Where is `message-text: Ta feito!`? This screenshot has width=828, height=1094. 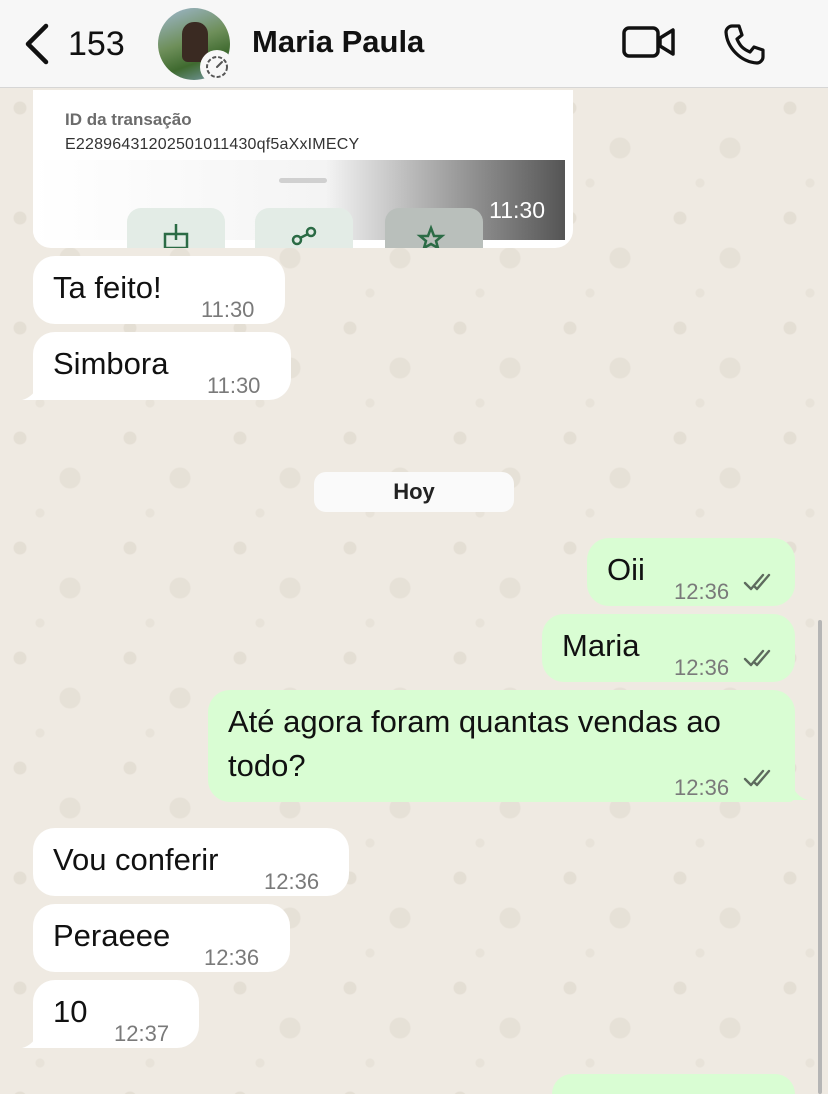 message-text: Ta feito! is located at coordinates (107, 287).